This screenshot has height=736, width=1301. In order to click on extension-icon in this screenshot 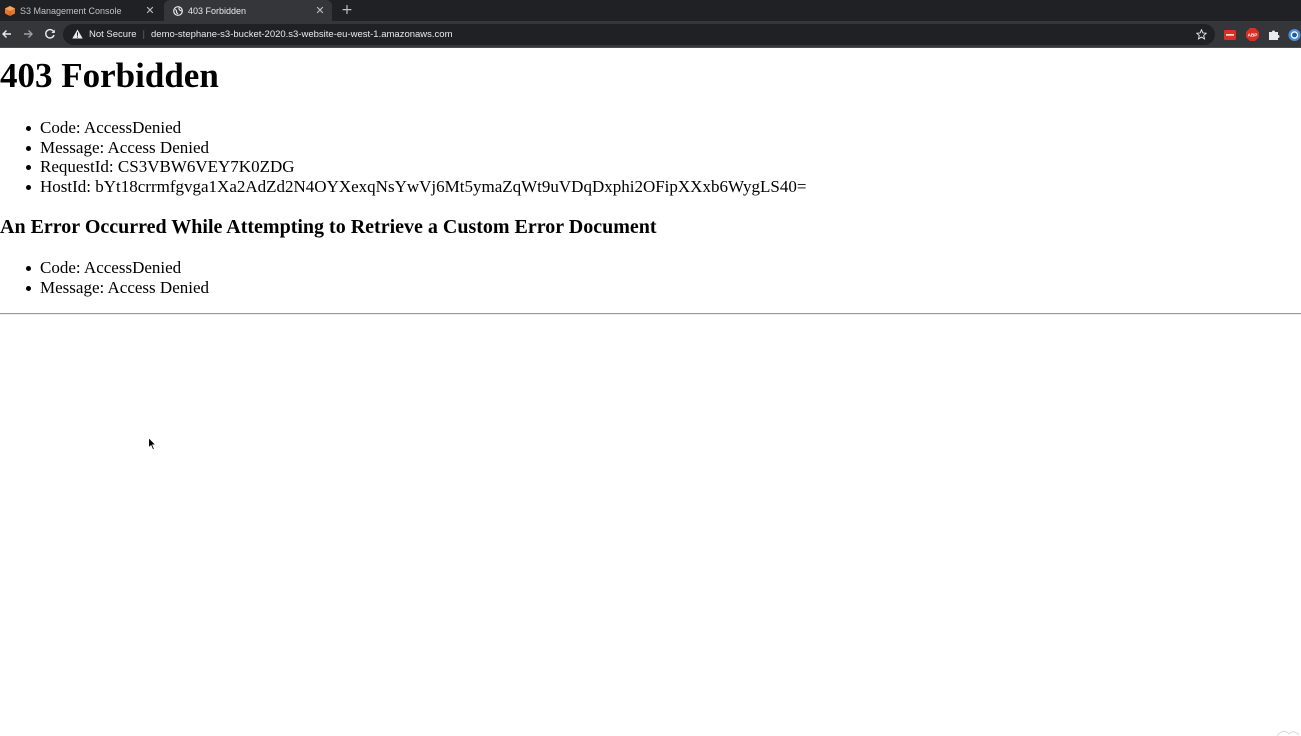, I will do `click(1230, 34)`.